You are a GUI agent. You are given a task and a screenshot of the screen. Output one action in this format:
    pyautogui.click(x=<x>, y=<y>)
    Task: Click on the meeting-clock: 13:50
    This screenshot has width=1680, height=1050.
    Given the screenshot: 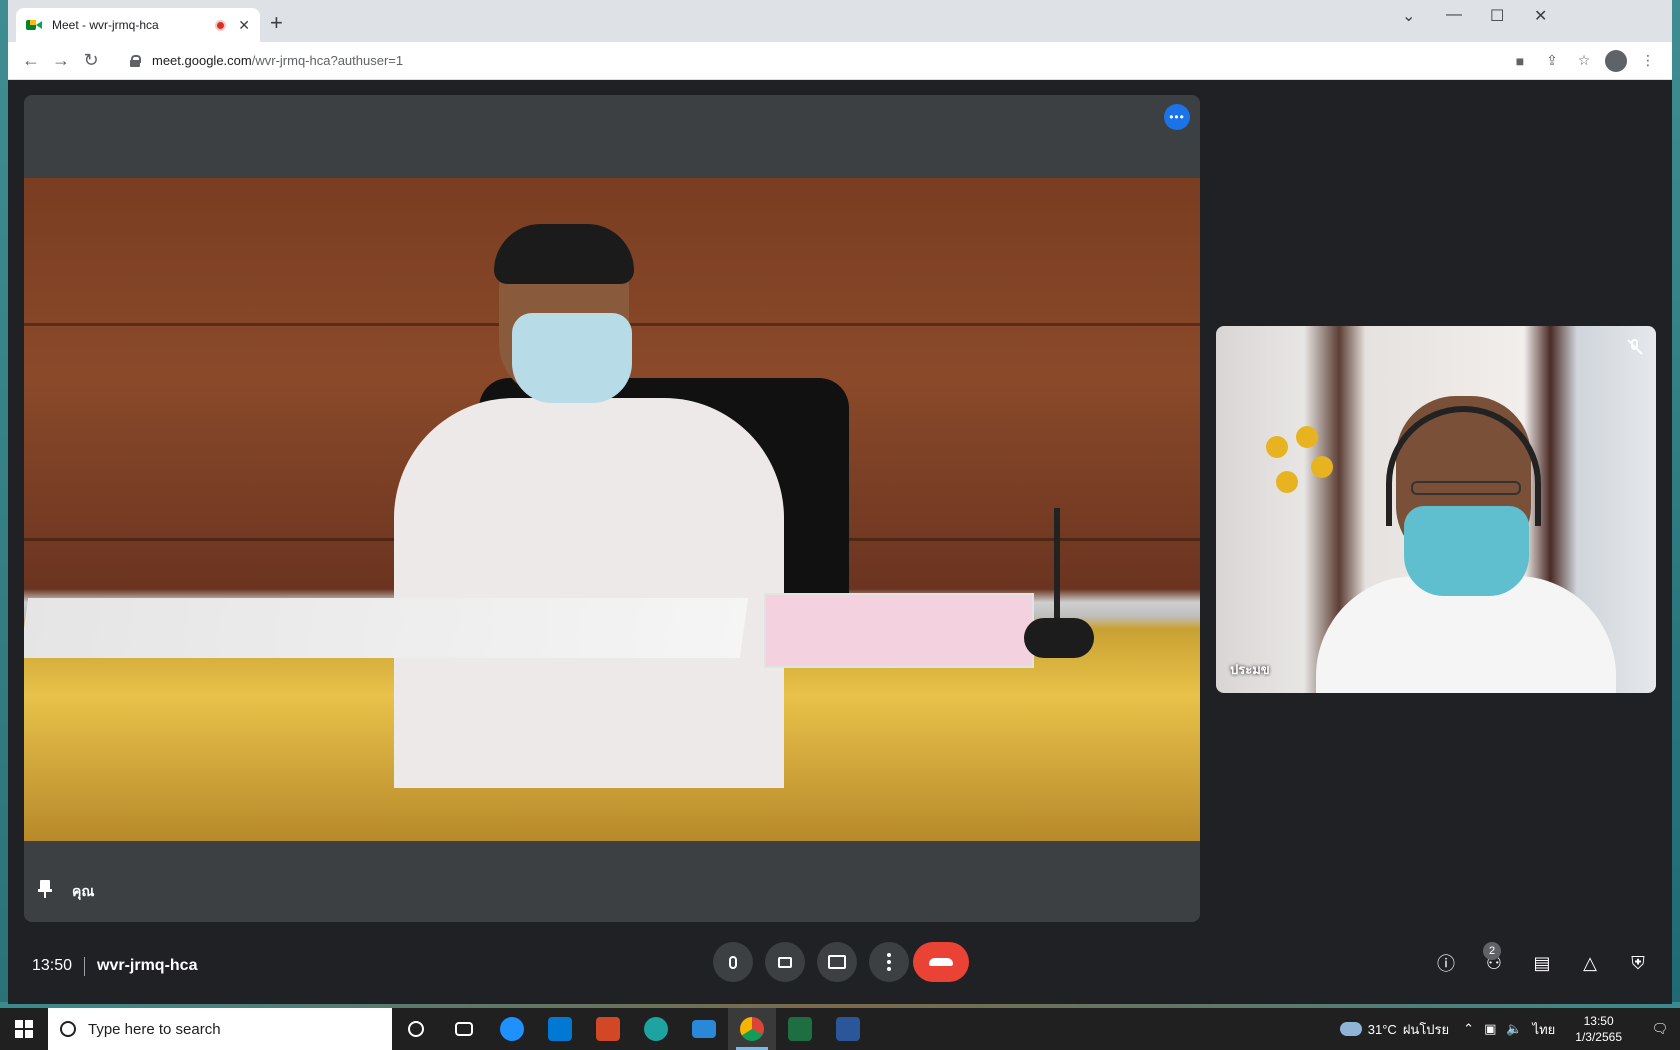 What is the action you would take?
    pyautogui.click(x=52, y=965)
    